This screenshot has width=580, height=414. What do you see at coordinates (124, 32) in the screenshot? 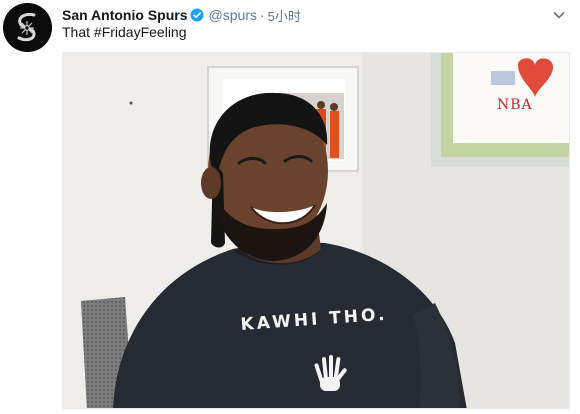
I see `tweet-text: That #FridayFeeling` at bounding box center [124, 32].